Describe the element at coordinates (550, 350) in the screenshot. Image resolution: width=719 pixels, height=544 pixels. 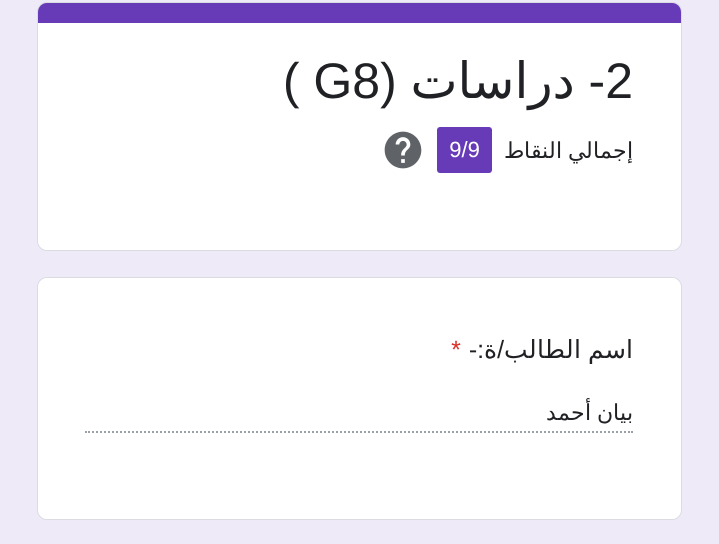
I see `question-label: اسم الطالب/ة:-` at that location.